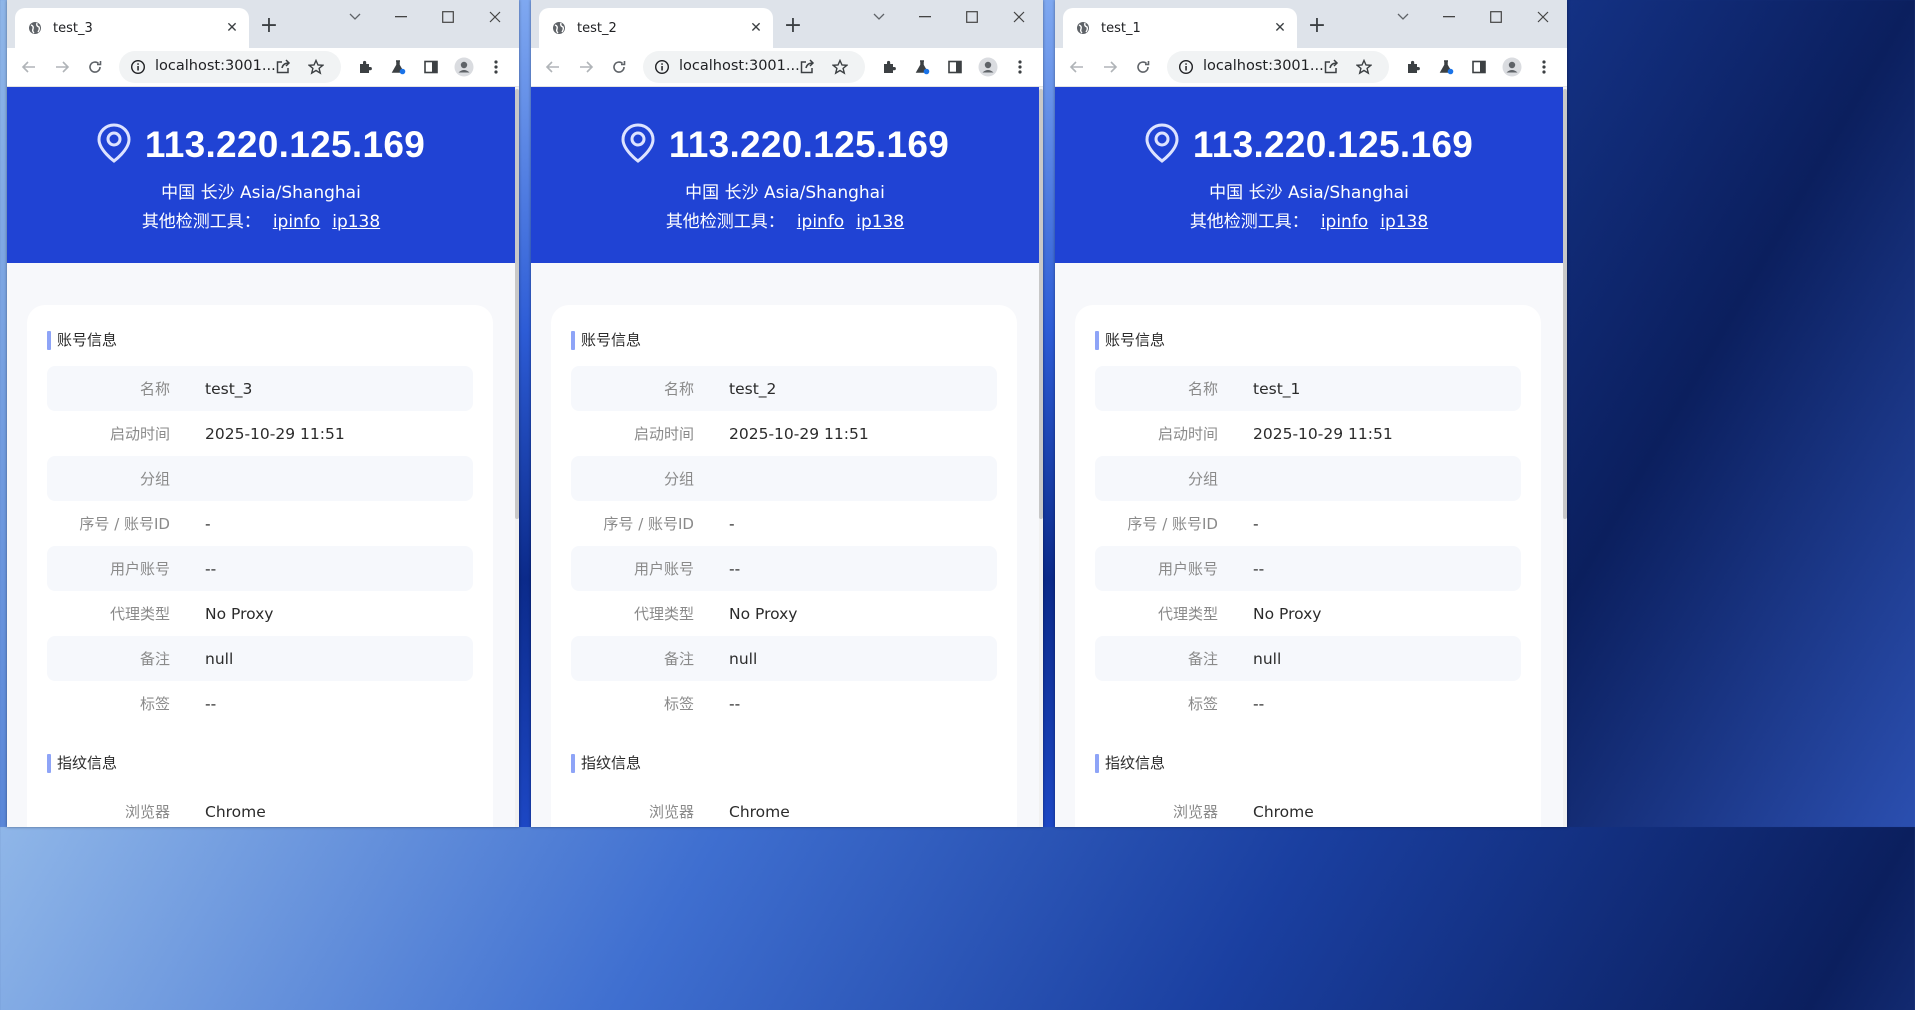 The image size is (1915, 1010). What do you see at coordinates (732, 523) in the screenshot?
I see `row-value: -` at bounding box center [732, 523].